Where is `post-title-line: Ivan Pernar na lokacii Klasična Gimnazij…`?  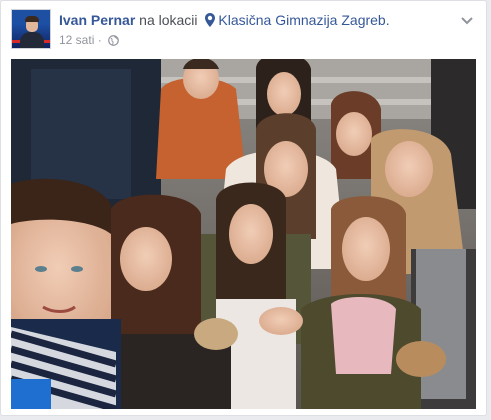 post-title-line: Ivan Pernar na lokacii Klasična Gimnazij… is located at coordinates (224, 21).